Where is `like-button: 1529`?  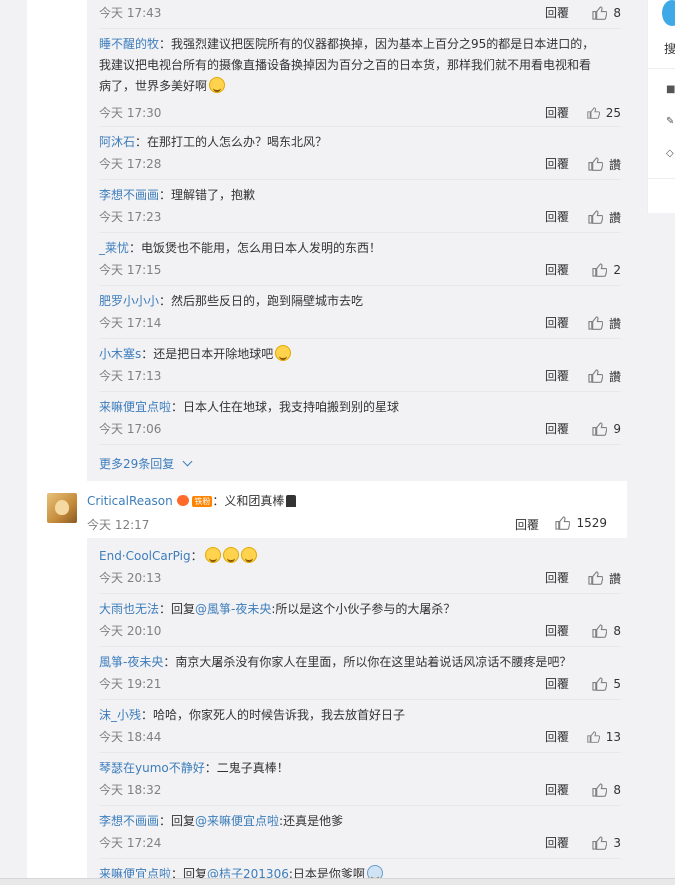
like-button: 1529 is located at coordinates (581, 523).